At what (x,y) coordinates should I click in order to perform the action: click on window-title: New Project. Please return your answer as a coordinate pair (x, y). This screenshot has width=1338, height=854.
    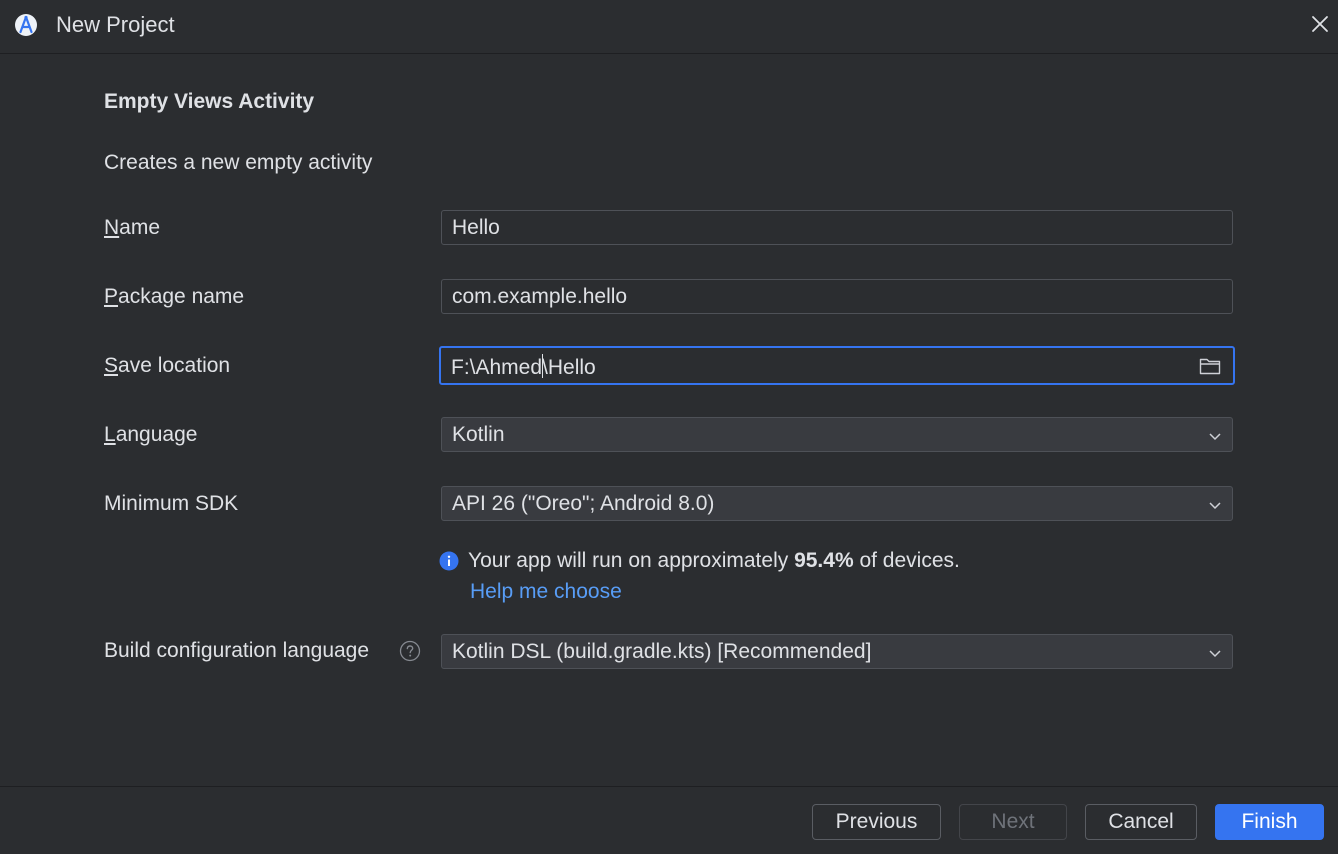
    Looking at the image, I should click on (115, 24).